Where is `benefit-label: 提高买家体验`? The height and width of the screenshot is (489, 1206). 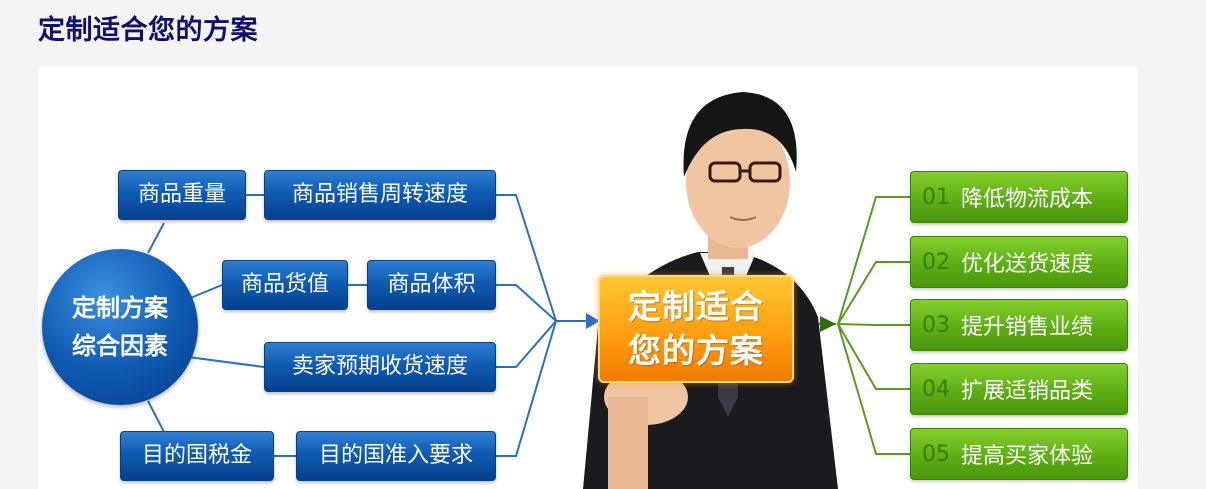 benefit-label: 提高买家体验 is located at coordinates (1027, 456).